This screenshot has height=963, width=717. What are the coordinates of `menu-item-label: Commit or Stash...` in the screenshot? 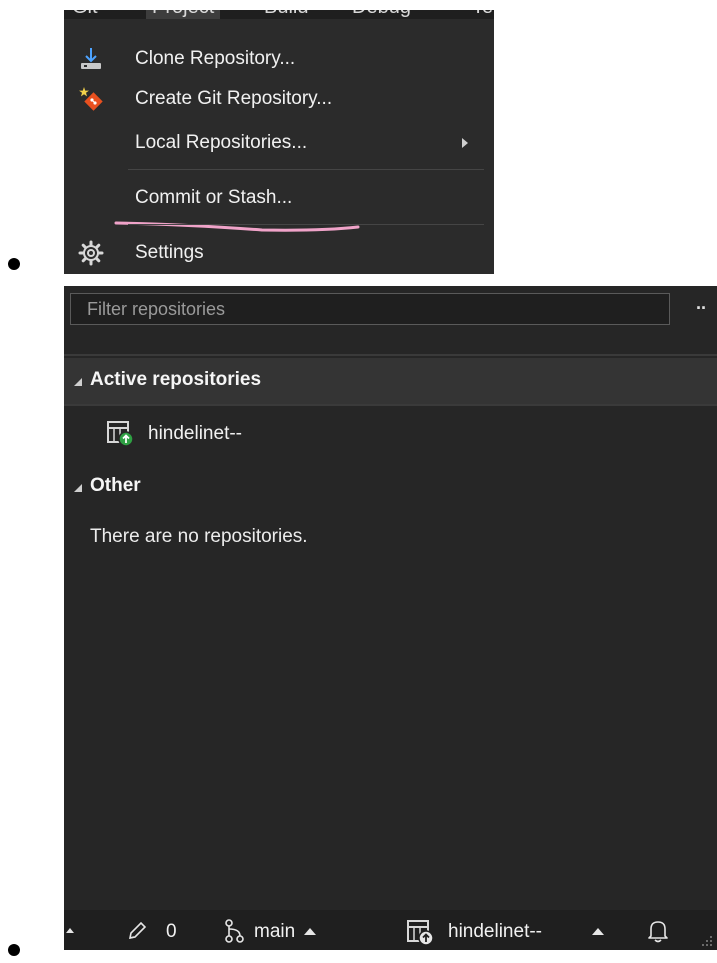 It's located at (214, 197).